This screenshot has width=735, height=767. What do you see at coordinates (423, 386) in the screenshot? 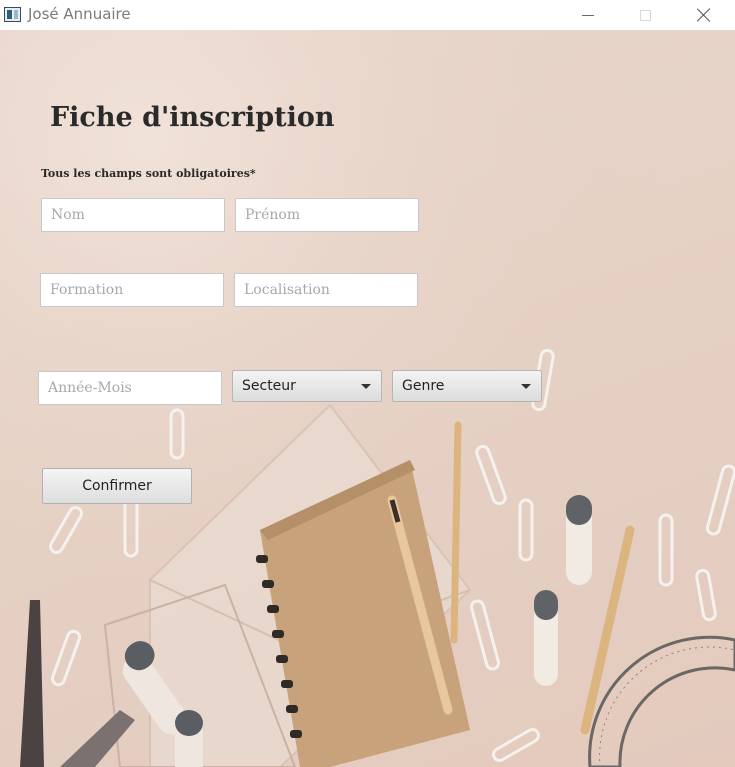
I see `genre-select-value: Genre` at bounding box center [423, 386].